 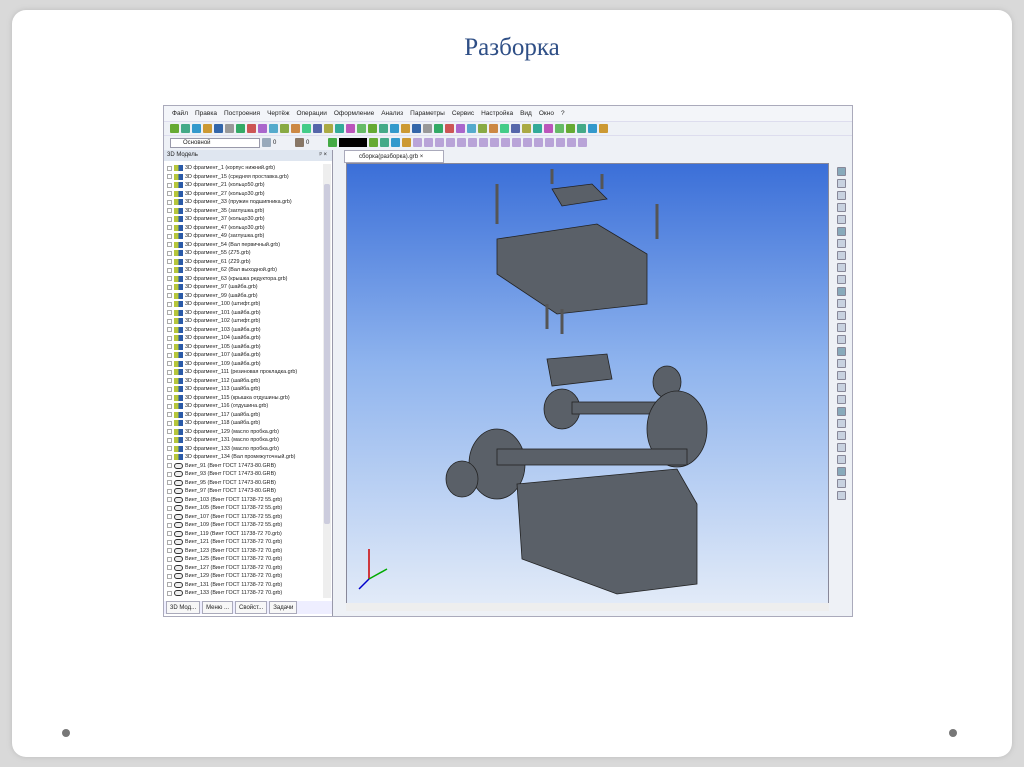 What do you see at coordinates (243, 559) in the screenshot?
I see `tree-item: Винт_125 (Винт ГОСТ 11738-72 70.grb)` at bounding box center [243, 559].